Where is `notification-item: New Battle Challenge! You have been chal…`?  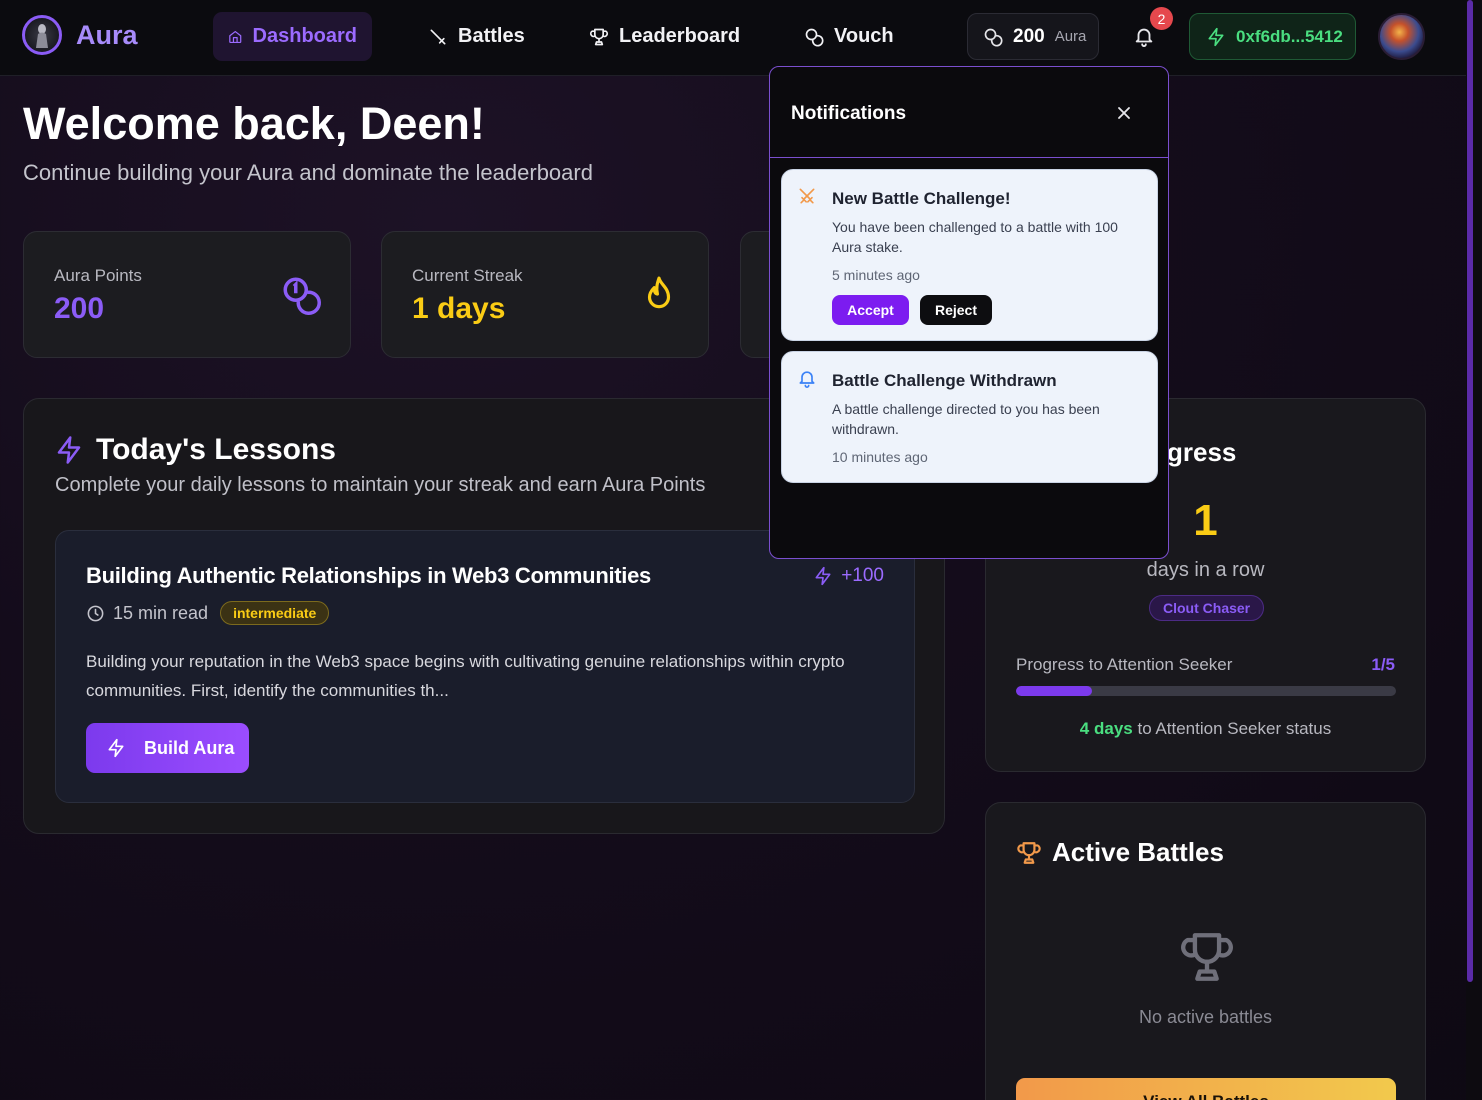
notification-item: New Battle Challenge! You have been chal… is located at coordinates (969, 255).